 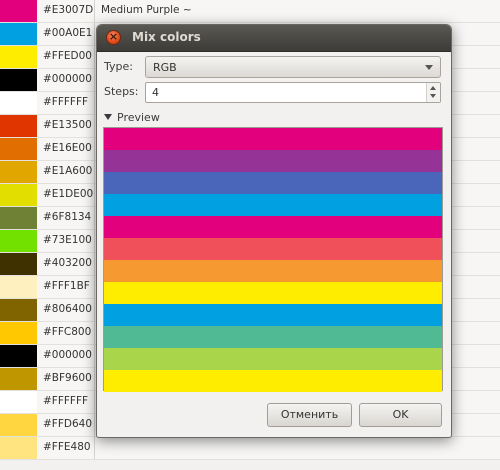 What do you see at coordinates (108, 117) in the screenshot?
I see `expander-arrow-icon` at bounding box center [108, 117].